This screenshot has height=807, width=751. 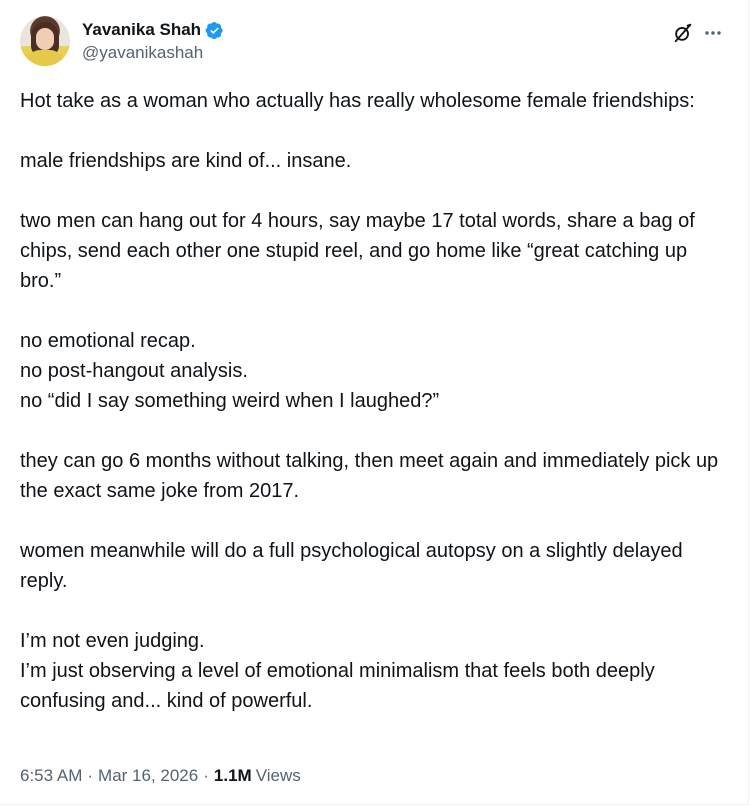 What do you see at coordinates (278, 775) in the screenshot?
I see `views-label: Views` at bounding box center [278, 775].